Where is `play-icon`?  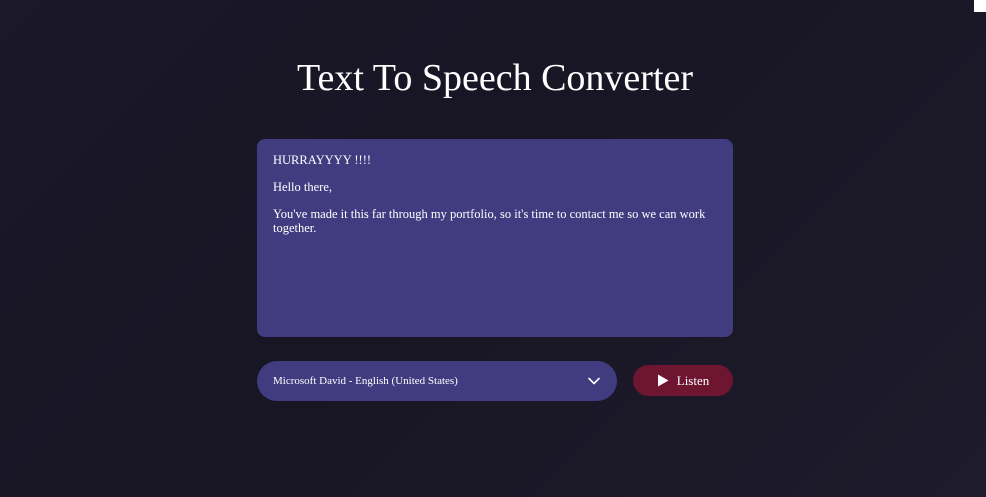
play-icon is located at coordinates (663, 380).